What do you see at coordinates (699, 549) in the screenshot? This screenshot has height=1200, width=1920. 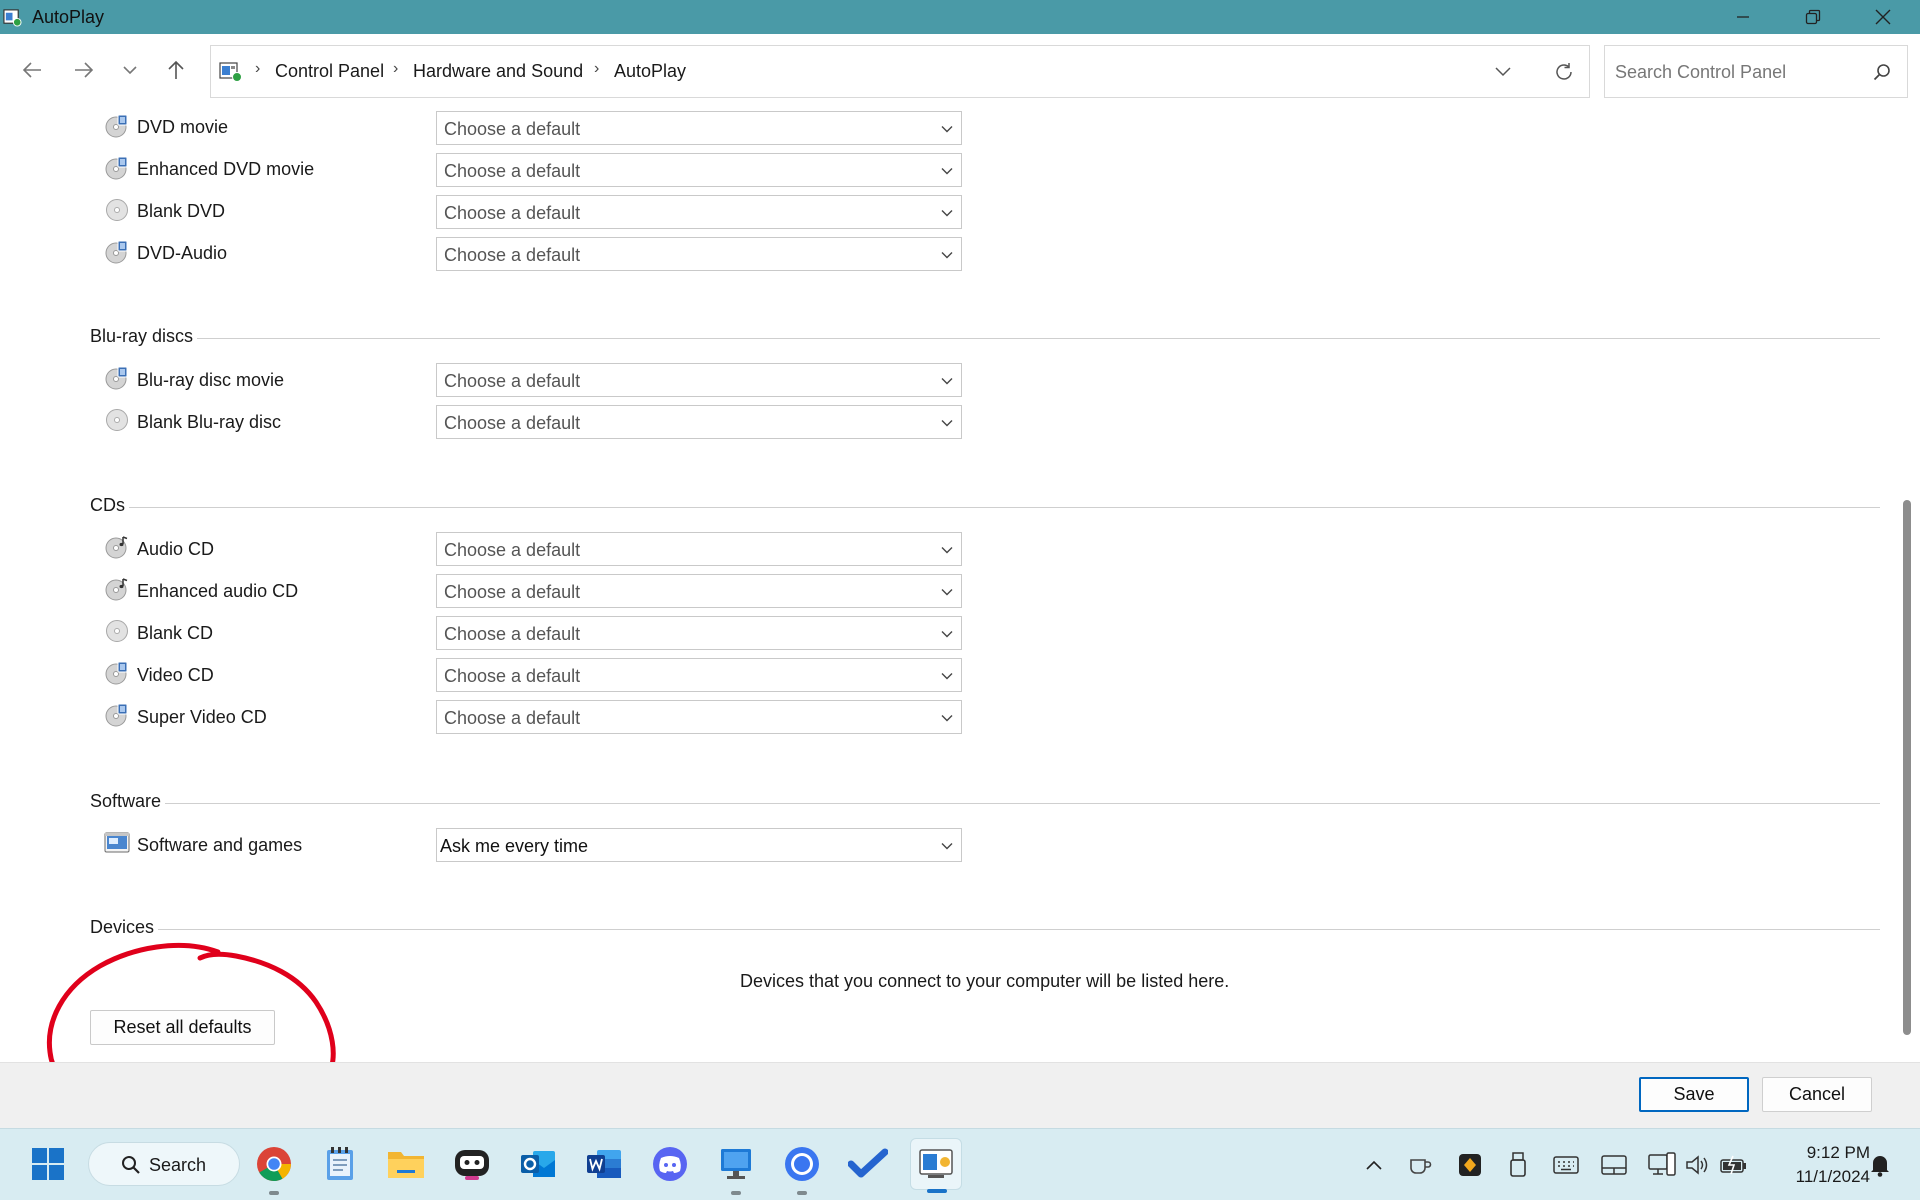 I see `audio-cd-default-dropdown: Choose a default` at bounding box center [699, 549].